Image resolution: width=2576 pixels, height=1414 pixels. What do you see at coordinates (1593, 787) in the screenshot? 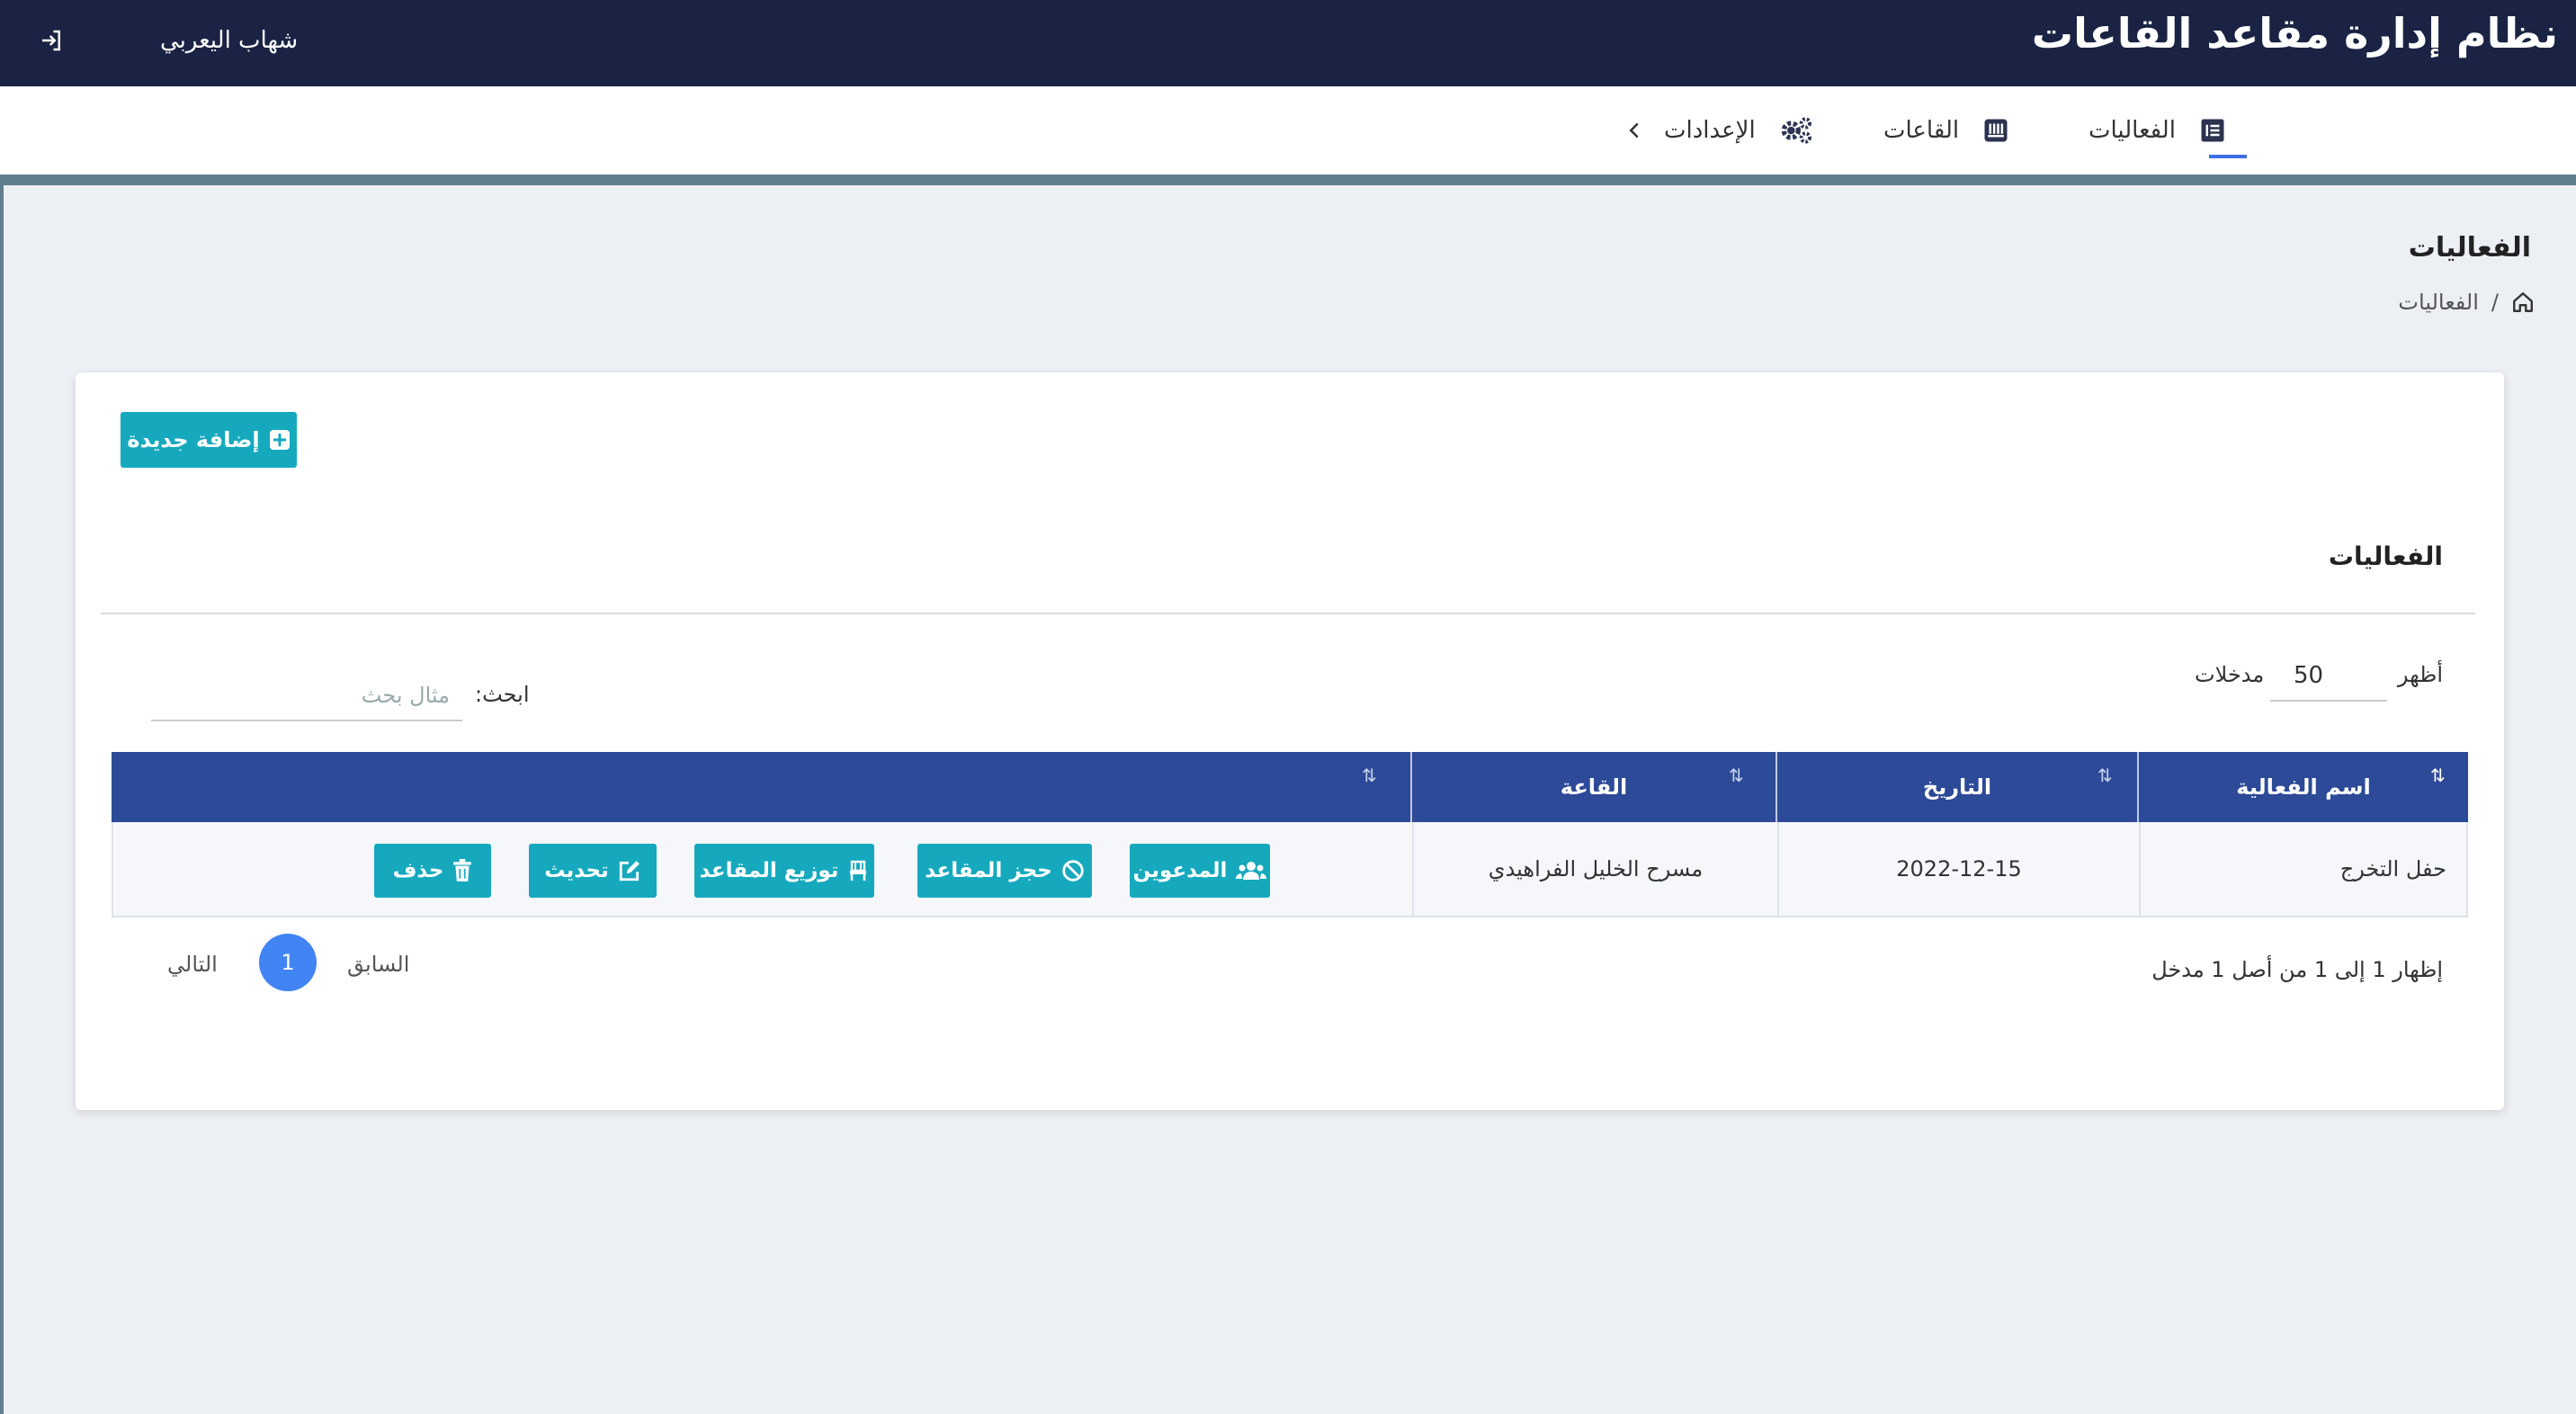
I see `column-header-hall: القاعة` at bounding box center [1593, 787].